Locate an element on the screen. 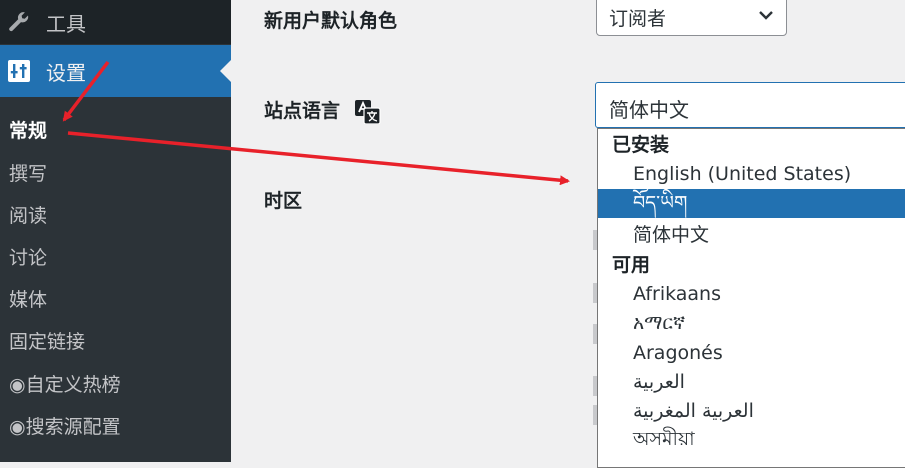 Image resolution: width=905 pixels, height=468 pixels. option-aragonese: Aragonés is located at coordinates (751, 353).